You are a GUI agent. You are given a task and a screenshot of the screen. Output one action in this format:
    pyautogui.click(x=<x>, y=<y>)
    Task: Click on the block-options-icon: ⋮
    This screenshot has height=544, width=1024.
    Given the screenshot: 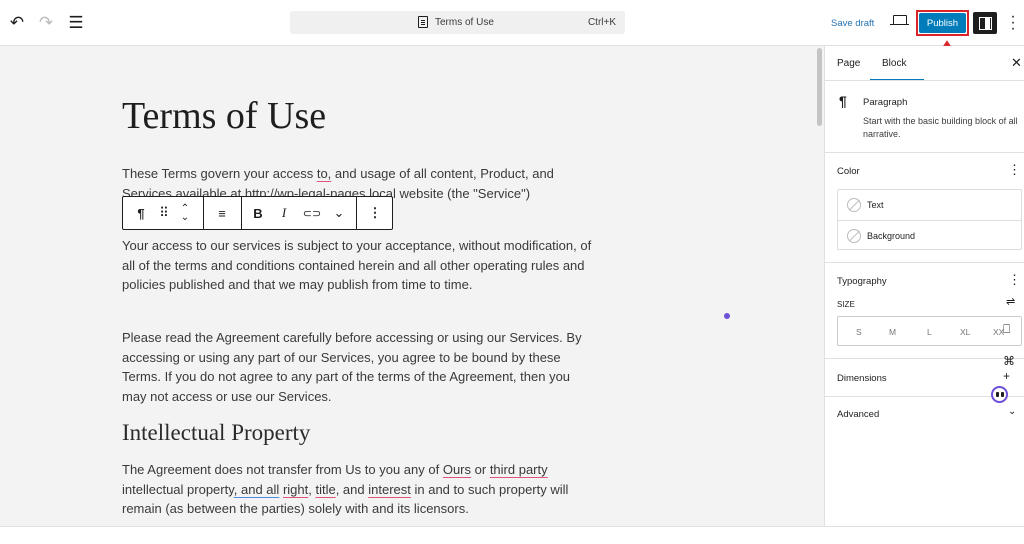 What is the action you would take?
    pyautogui.click(x=375, y=213)
    